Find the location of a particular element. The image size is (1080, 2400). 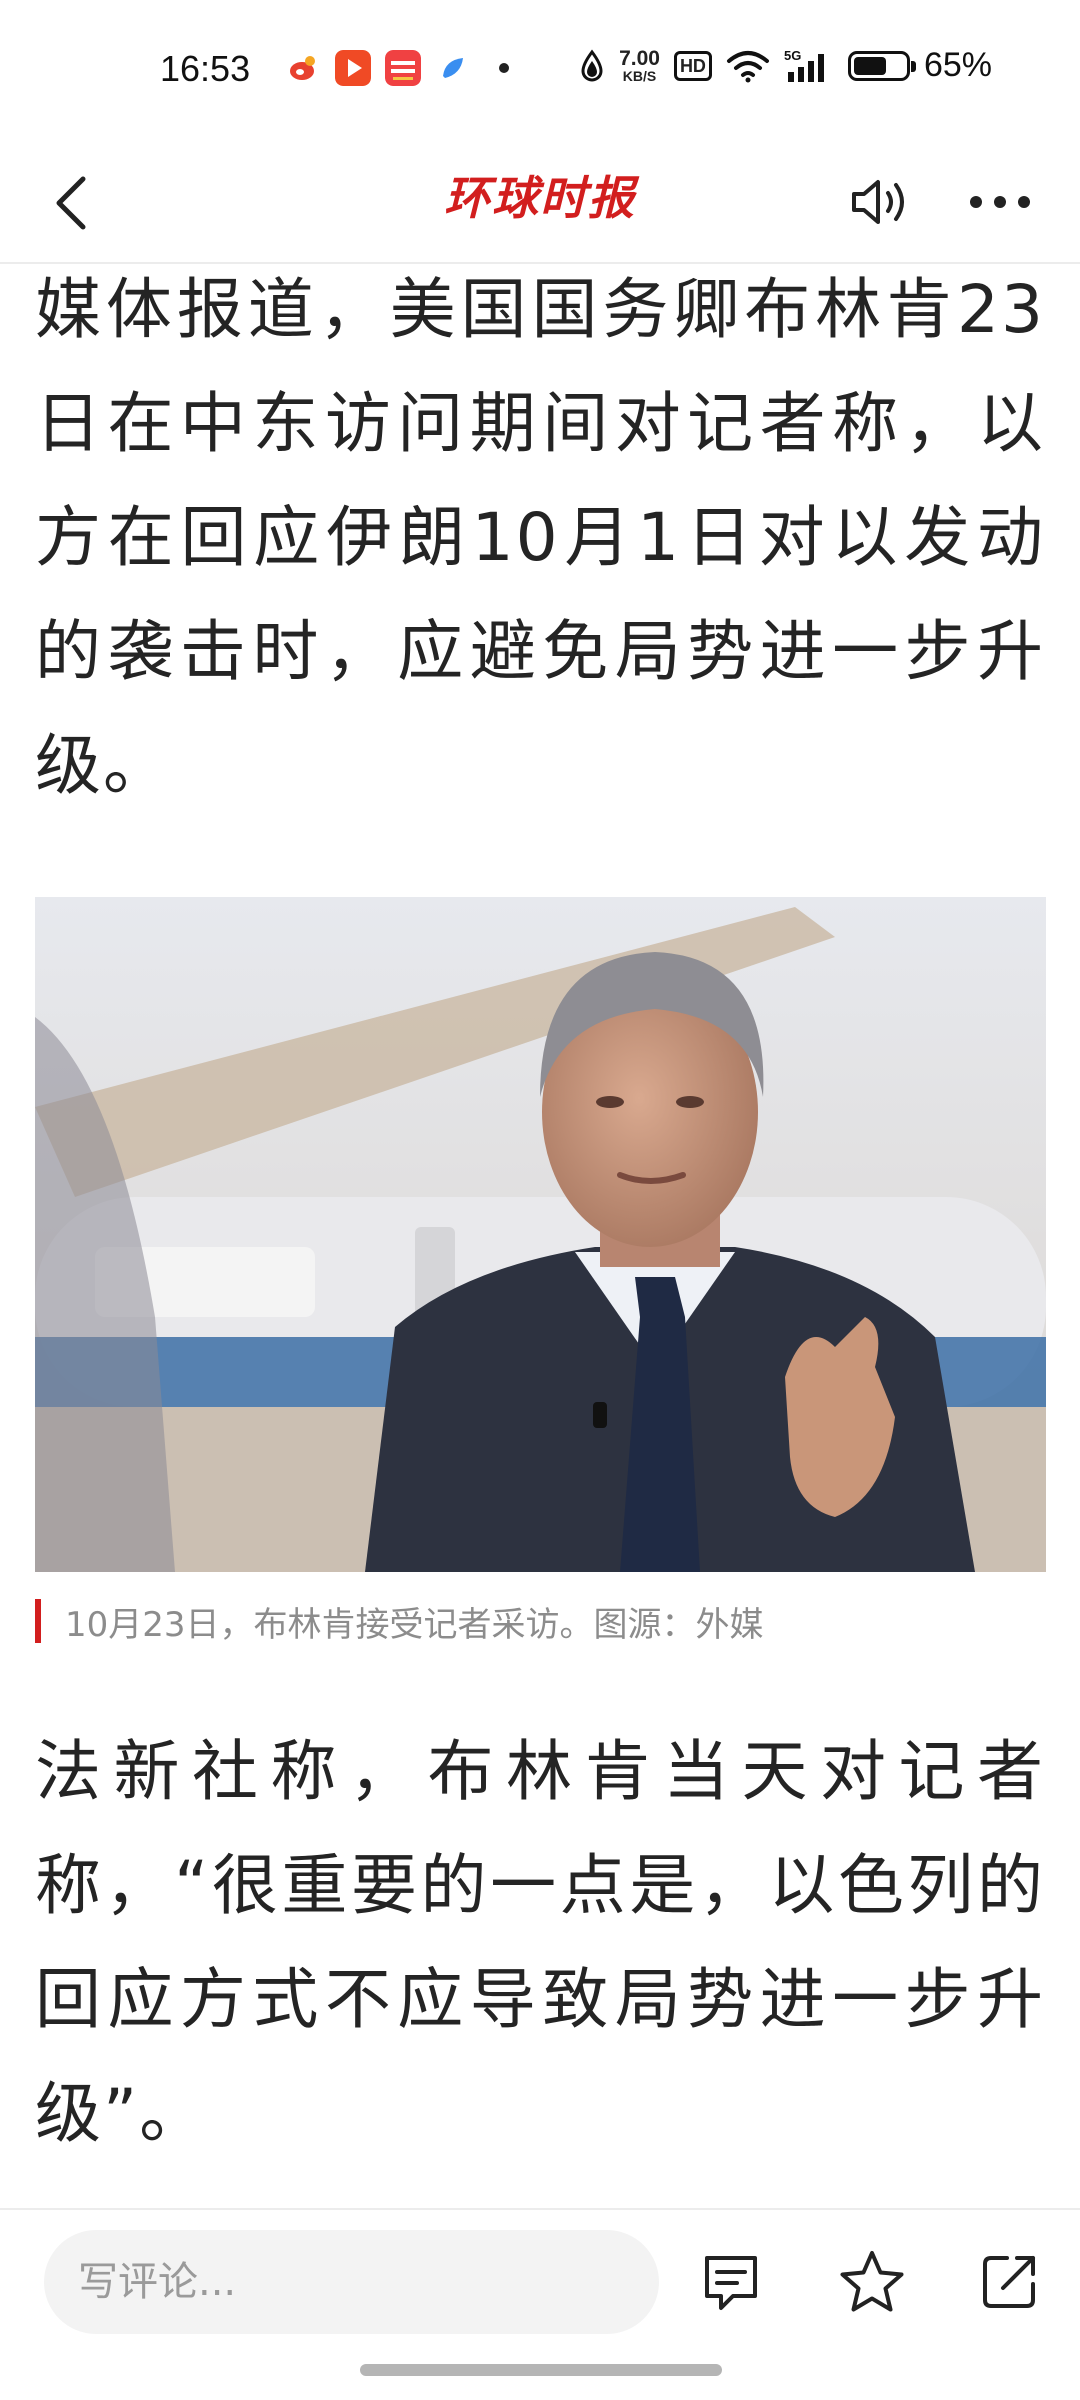

wifi-icon is located at coordinates (747, 66).